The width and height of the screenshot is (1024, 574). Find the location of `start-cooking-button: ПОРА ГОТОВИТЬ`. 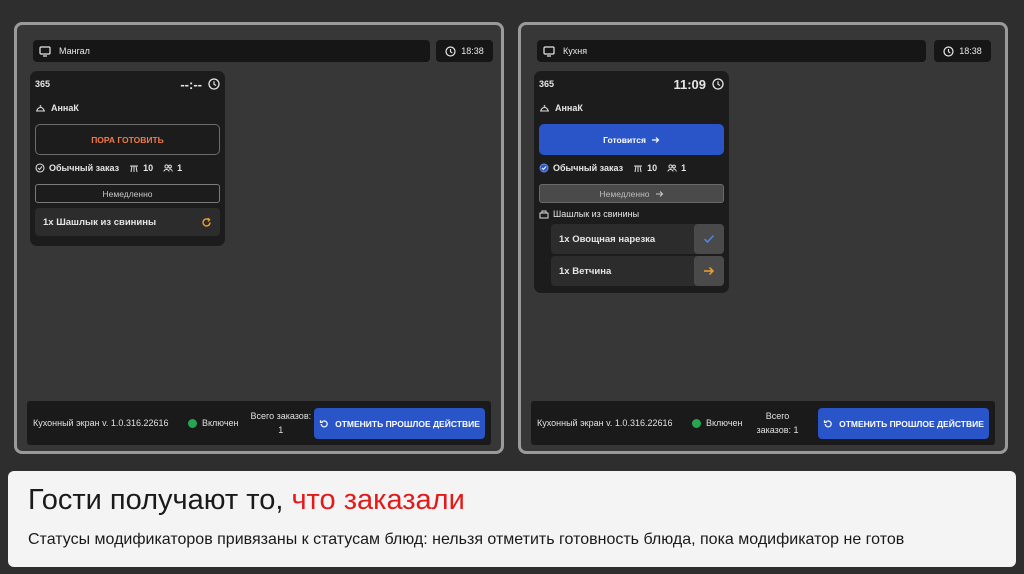

start-cooking-button: ПОРА ГОТОВИТЬ is located at coordinates (127, 139).